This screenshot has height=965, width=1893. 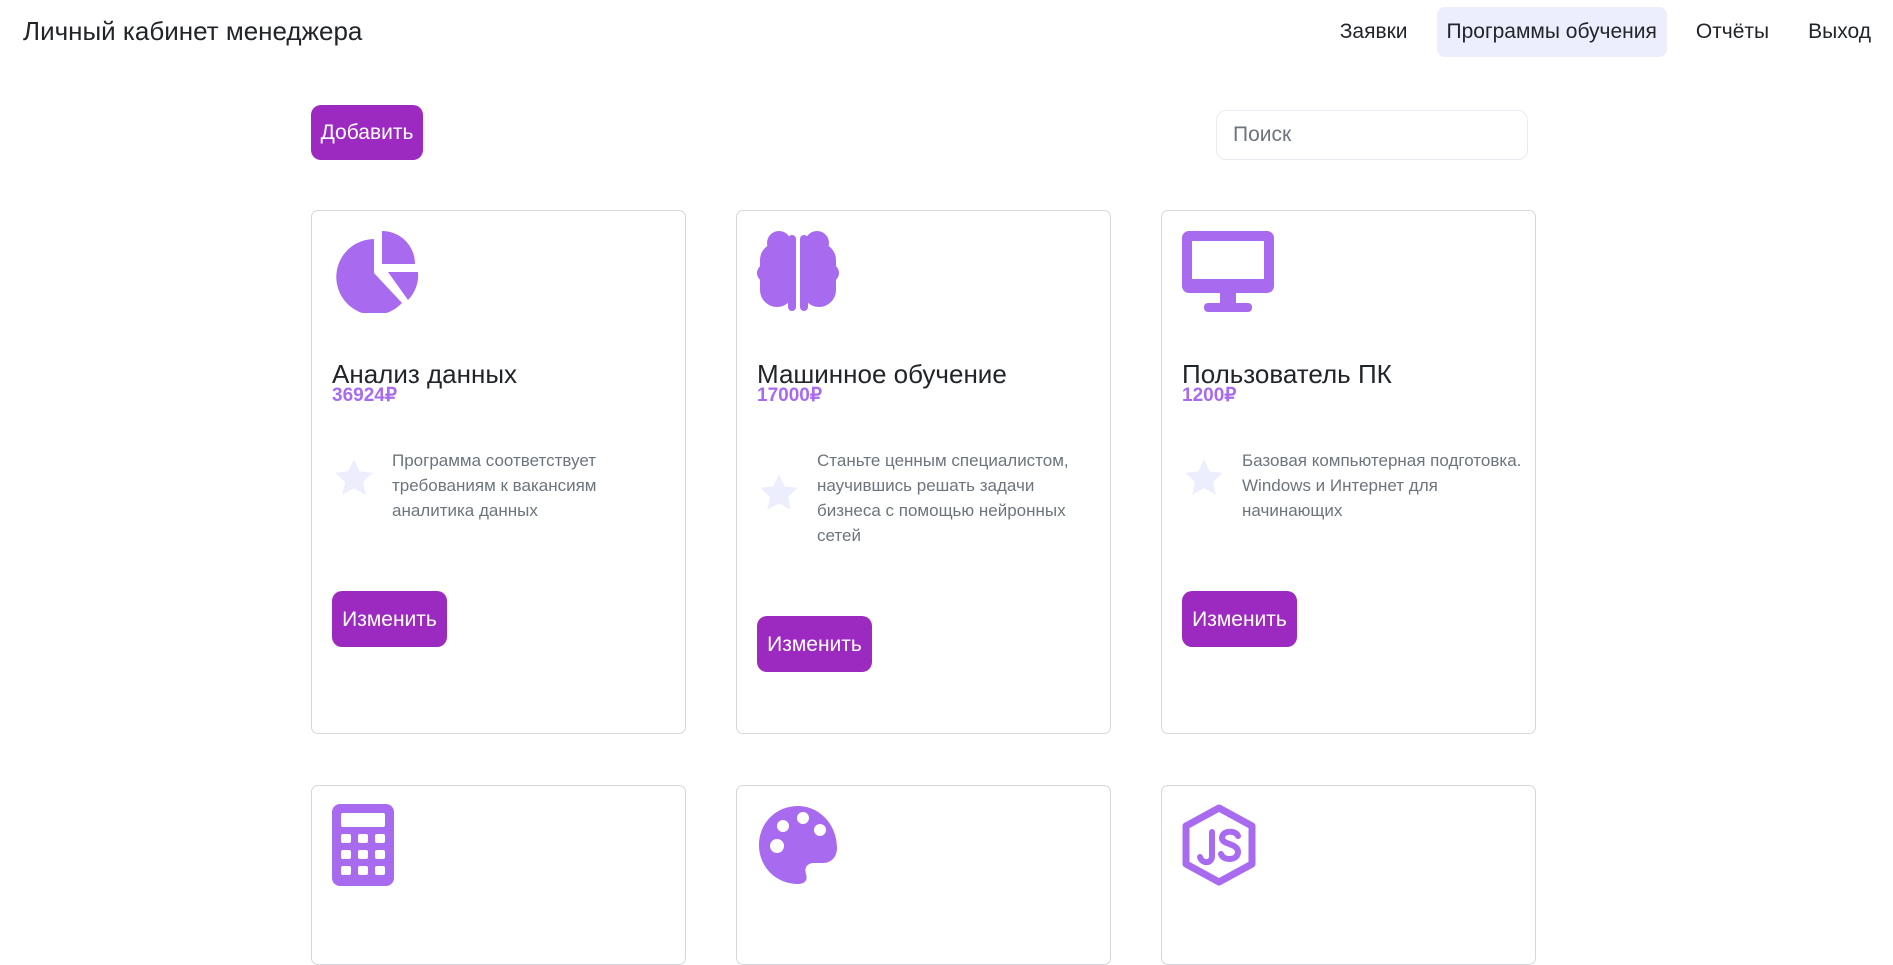 I want to click on program-price: 1200₽, so click(x=1209, y=395).